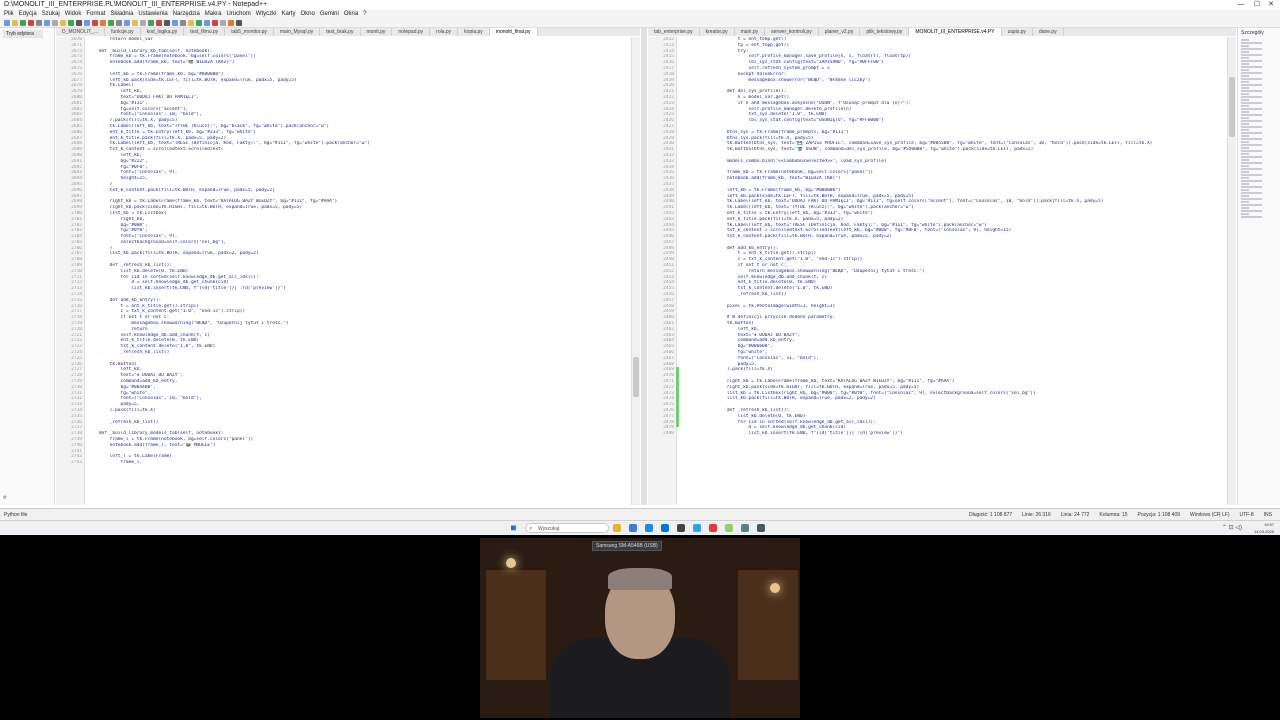  What do you see at coordinates (1271, 5) in the screenshot?
I see `close-button: ✕` at bounding box center [1271, 5].